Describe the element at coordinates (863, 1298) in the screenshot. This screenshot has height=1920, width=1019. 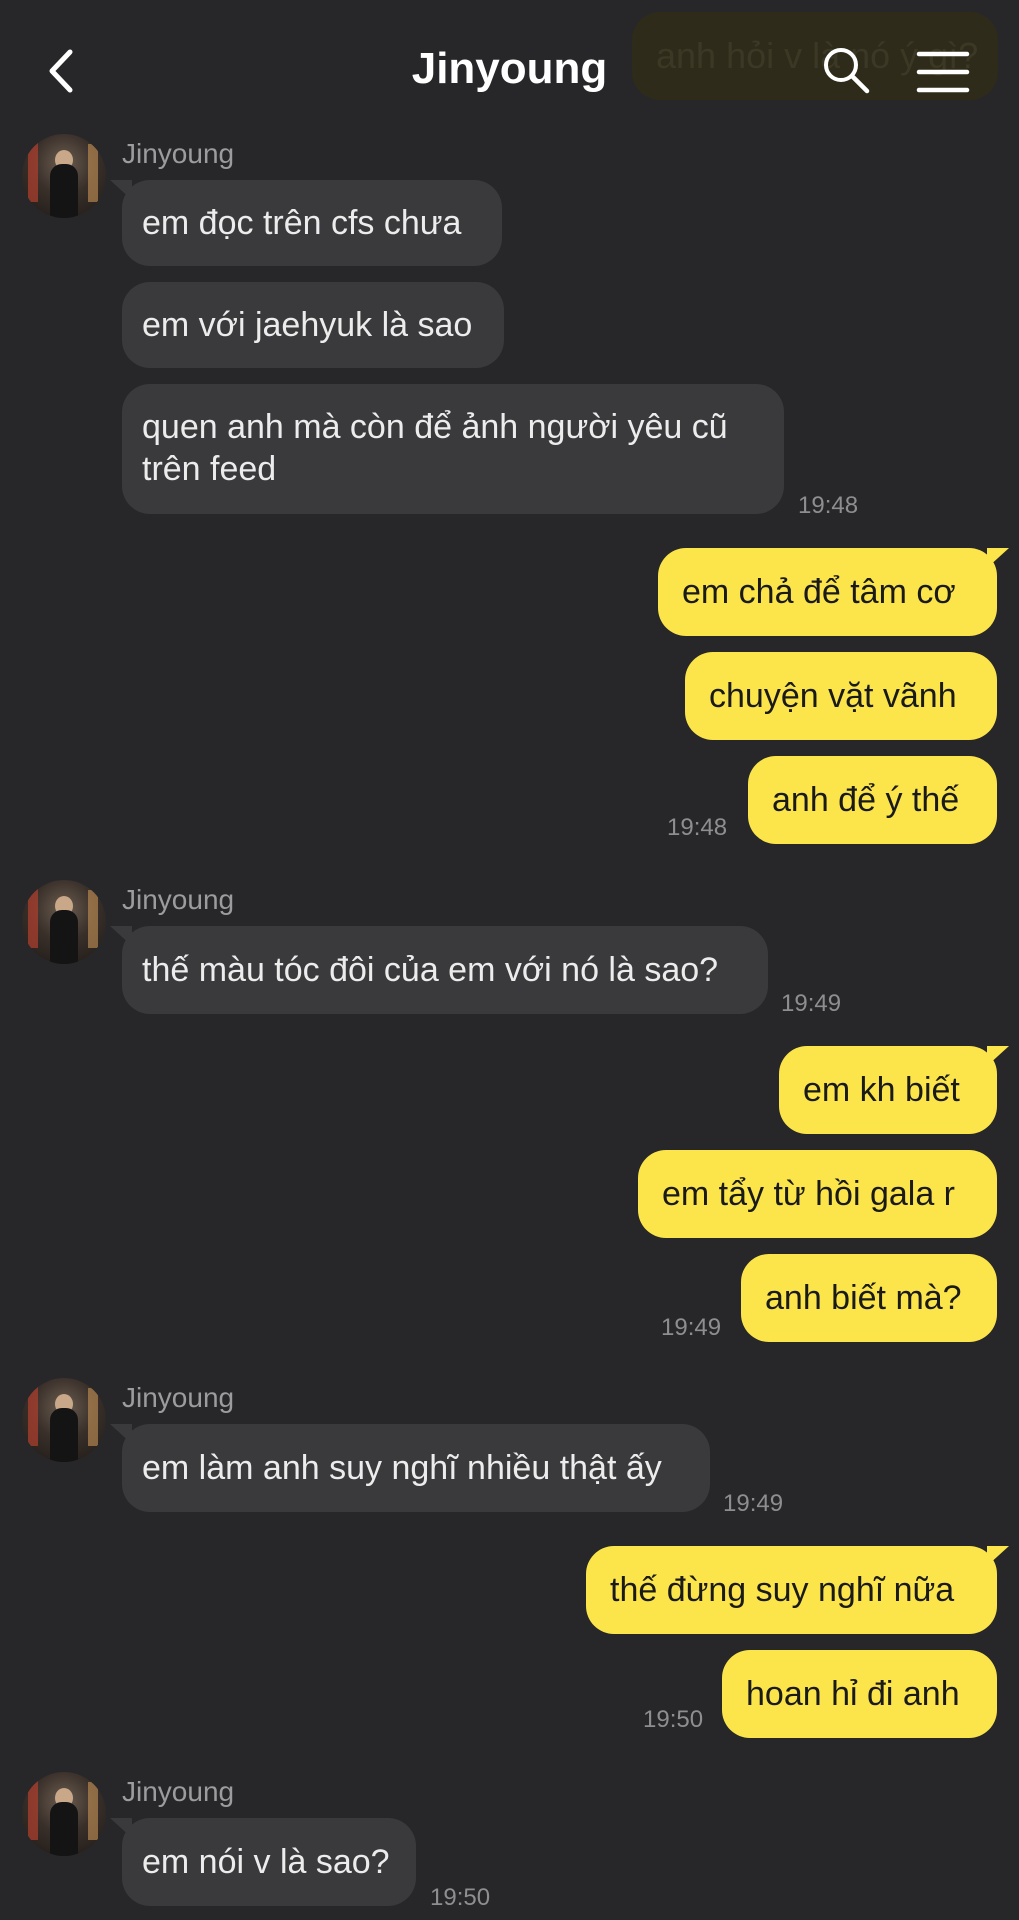
I see `message-text: anh biết mà?` at that location.